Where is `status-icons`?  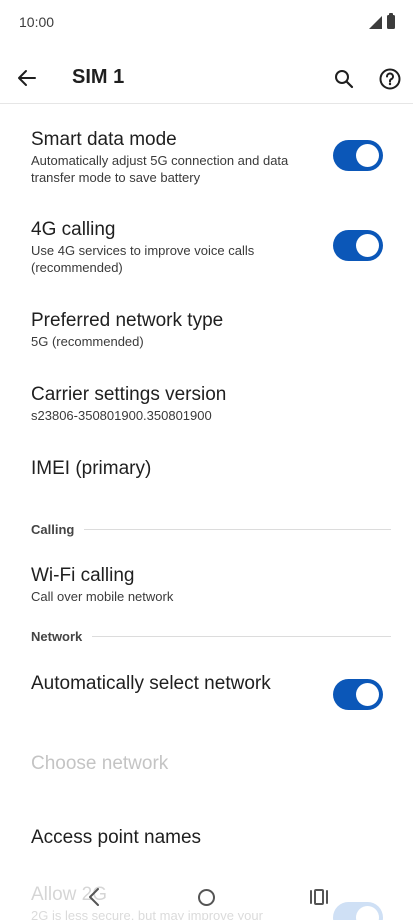 status-icons is located at coordinates (382, 21).